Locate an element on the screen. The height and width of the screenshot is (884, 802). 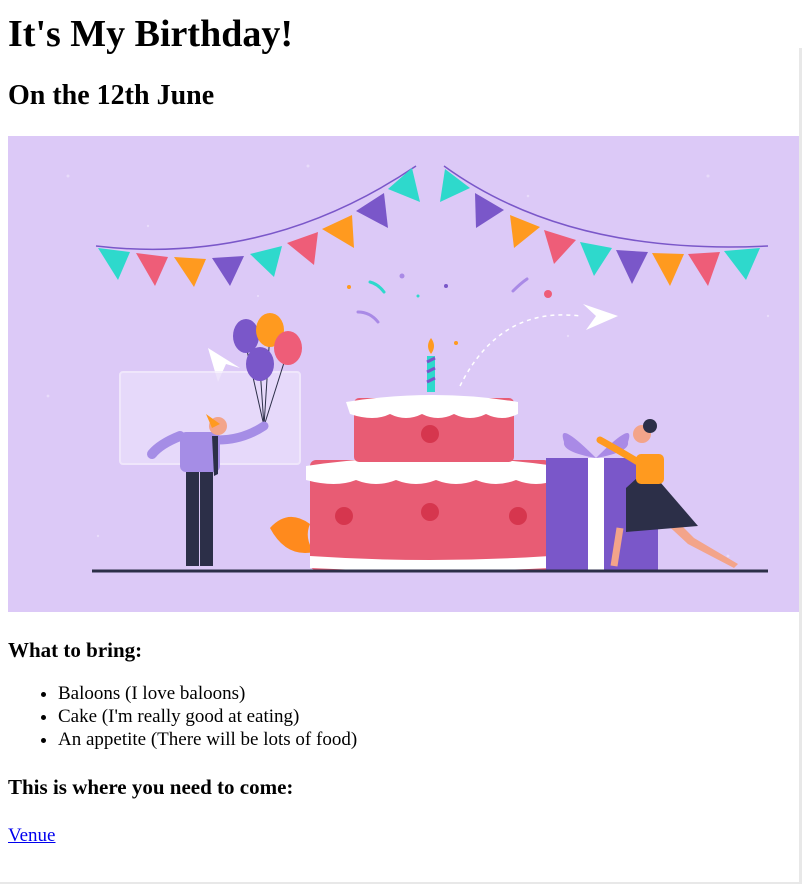
venue-link: Venue is located at coordinates (31, 836).